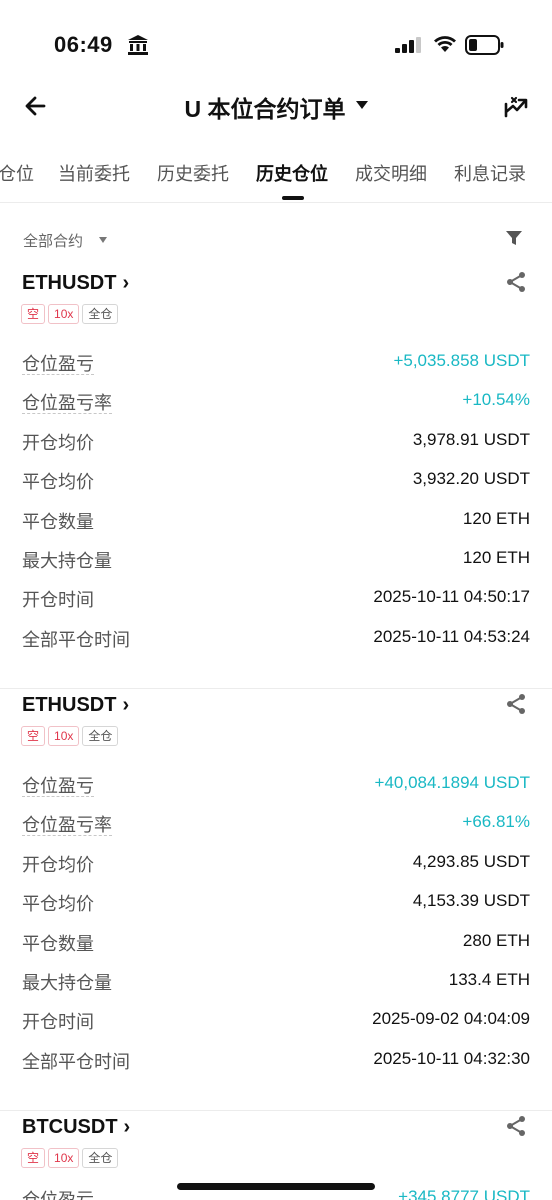 The height and width of the screenshot is (1200, 552). What do you see at coordinates (464, 1193) in the screenshot?
I see `detail-value: +345.8777 USDT` at bounding box center [464, 1193].